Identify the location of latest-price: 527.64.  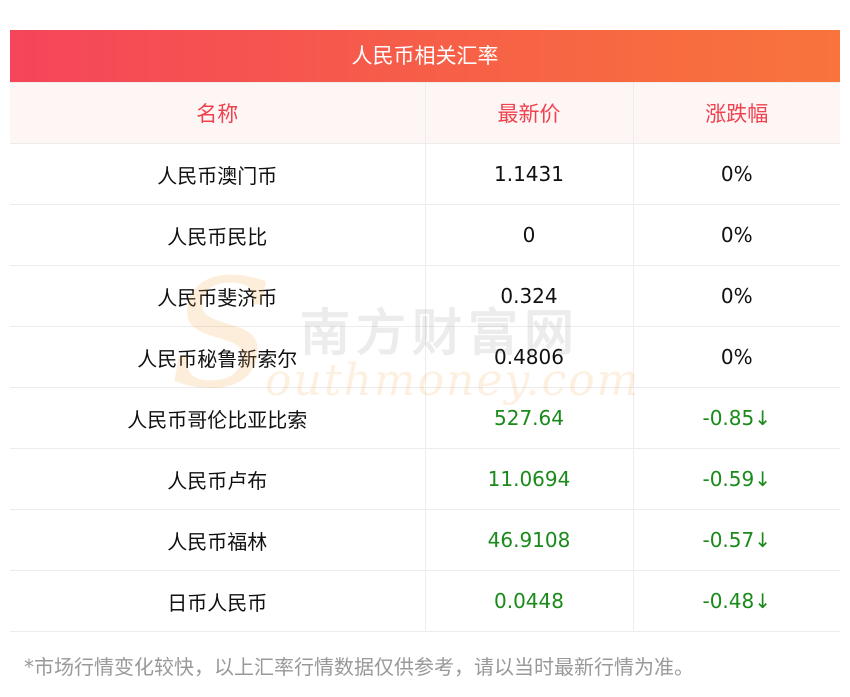
(529, 418).